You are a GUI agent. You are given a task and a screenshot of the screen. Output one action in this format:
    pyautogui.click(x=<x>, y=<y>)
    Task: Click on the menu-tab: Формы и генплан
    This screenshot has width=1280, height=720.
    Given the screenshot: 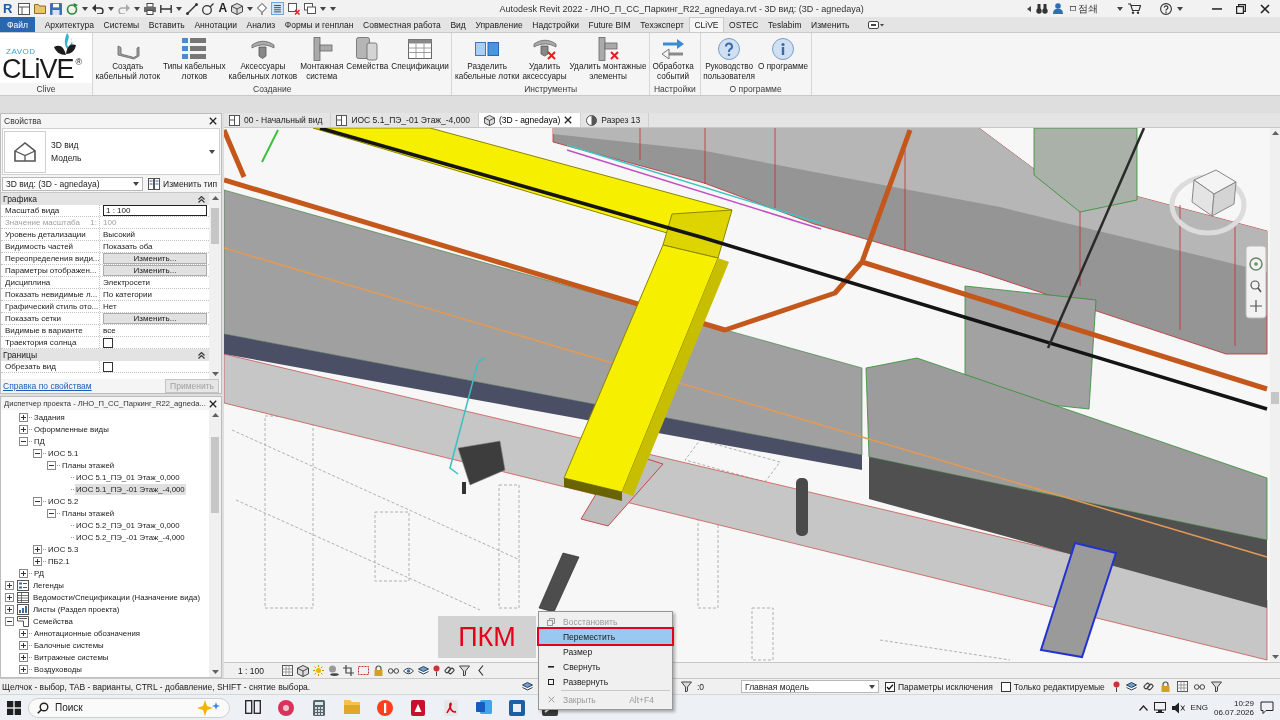 What is the action you would take?
    pyautogui.click(x=319, y=24)
    